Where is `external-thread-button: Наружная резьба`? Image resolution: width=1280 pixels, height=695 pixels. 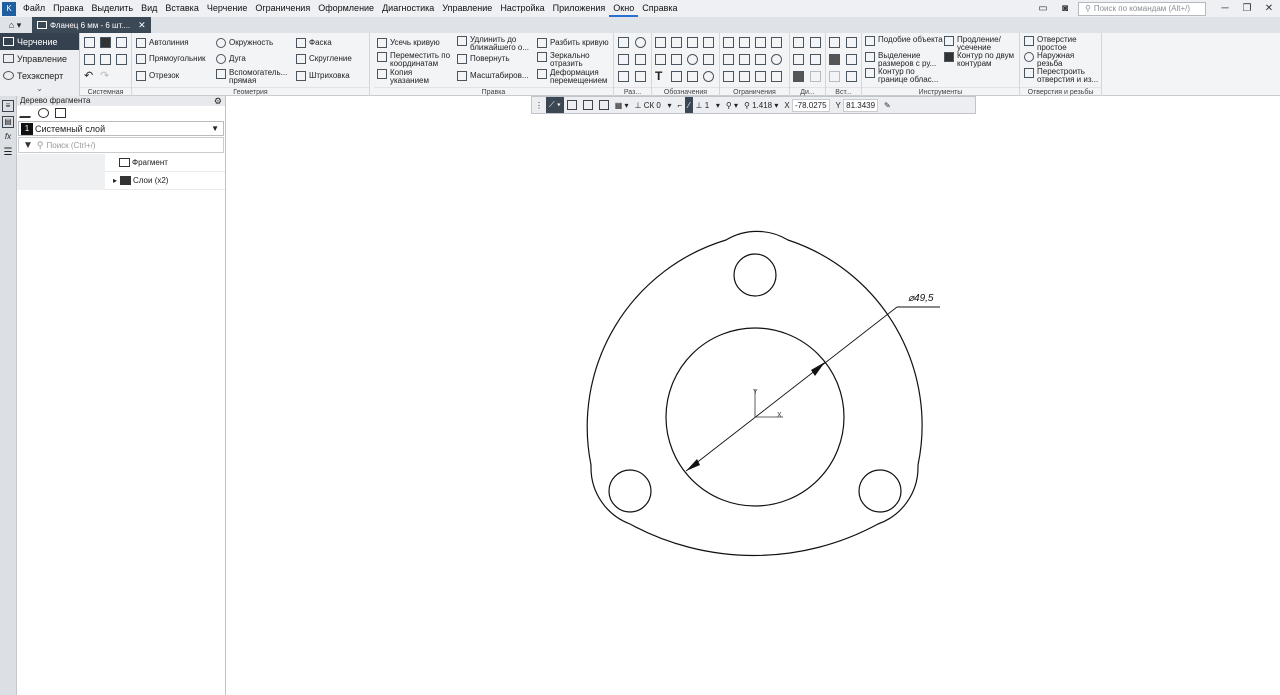
external-thread-button: Наружная резьба is located at coordinates (1062, 60).